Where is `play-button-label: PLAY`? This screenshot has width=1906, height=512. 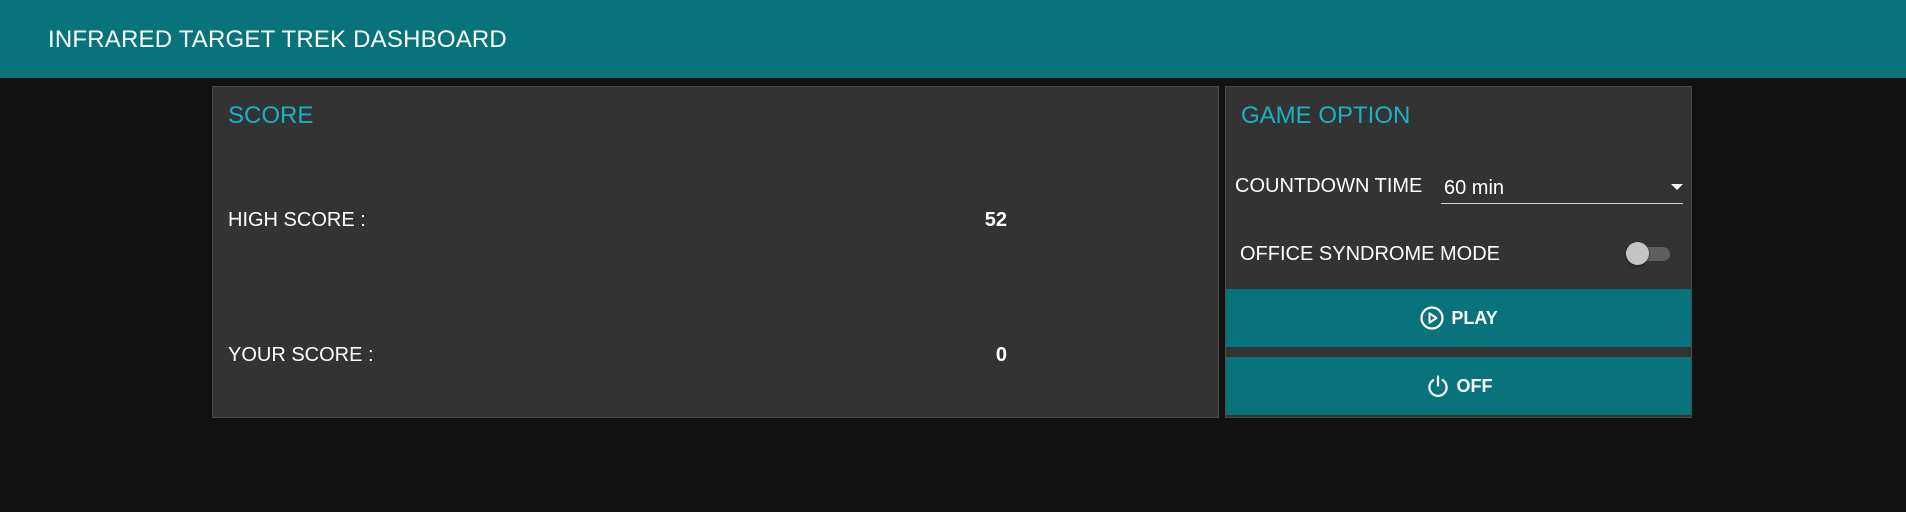
play-button-label: PLAY is located at coordinates (1474, 317).